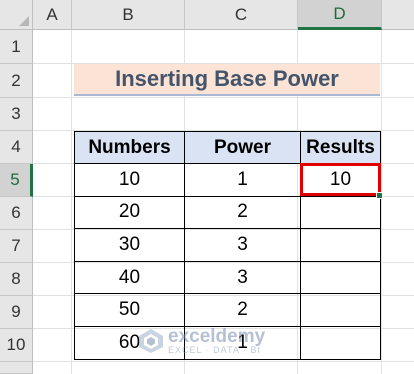 Image resolution: width=414 pixels, height=374 pixels. I want to click on table-row: 30 3, so click(227, 245).